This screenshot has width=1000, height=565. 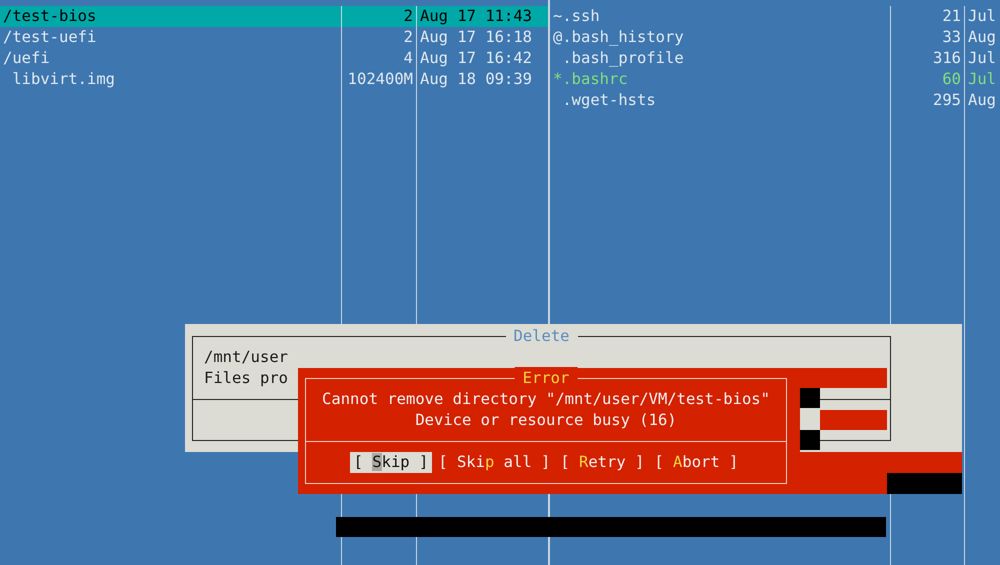 I want to click on file-name: .bash_profile, so click(x=720, y=58).